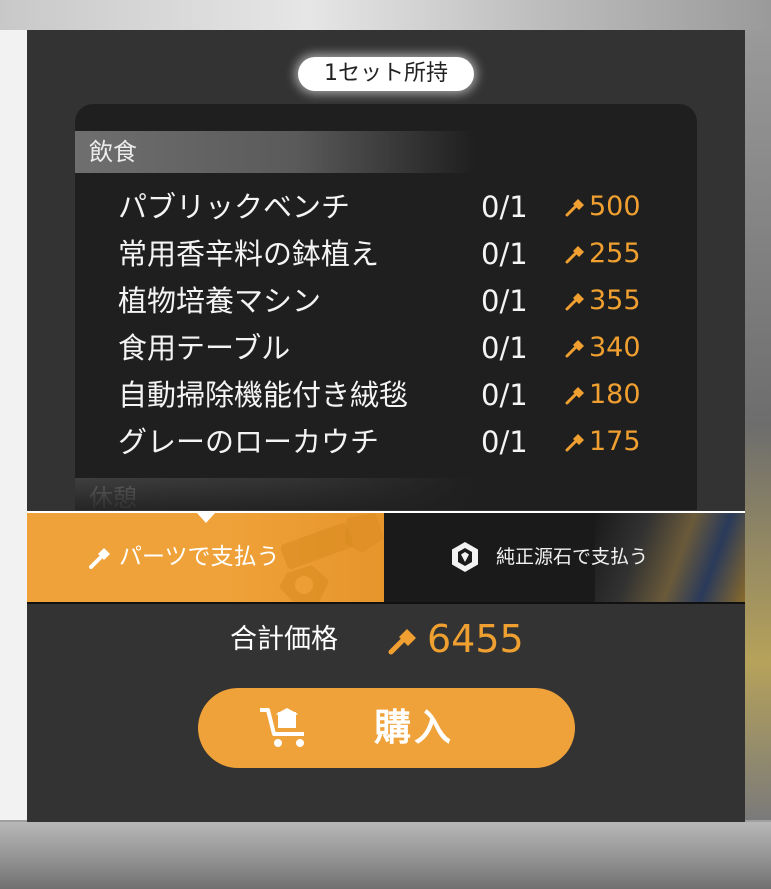  Describe the element at coordinates (386, 254) in the screenshot. I see `list-item: 常用香辛料の鉢植え 0/1 255` at that location.